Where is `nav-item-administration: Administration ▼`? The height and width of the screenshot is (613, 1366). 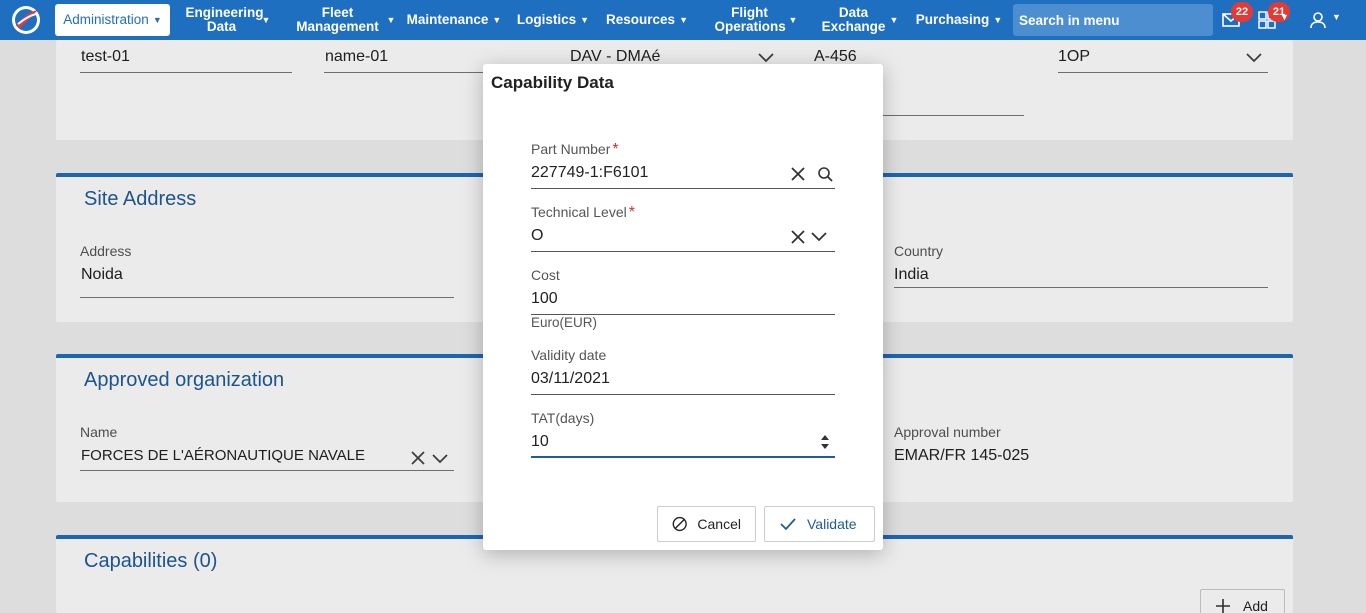 nav-item-administration: Administration ▼ is located at coordinates (112, 20).